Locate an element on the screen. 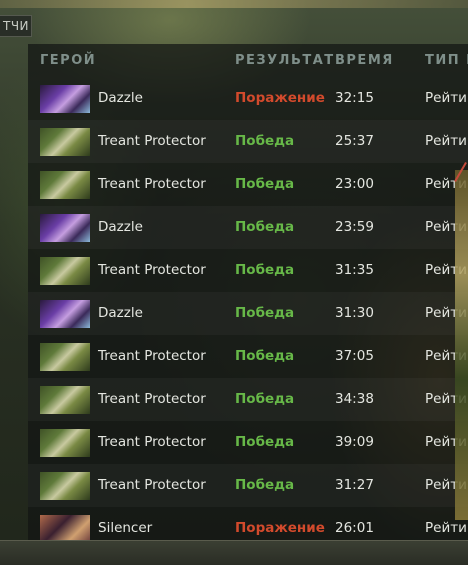  match-duration: 37:05 is located at coordinates (354, 356).